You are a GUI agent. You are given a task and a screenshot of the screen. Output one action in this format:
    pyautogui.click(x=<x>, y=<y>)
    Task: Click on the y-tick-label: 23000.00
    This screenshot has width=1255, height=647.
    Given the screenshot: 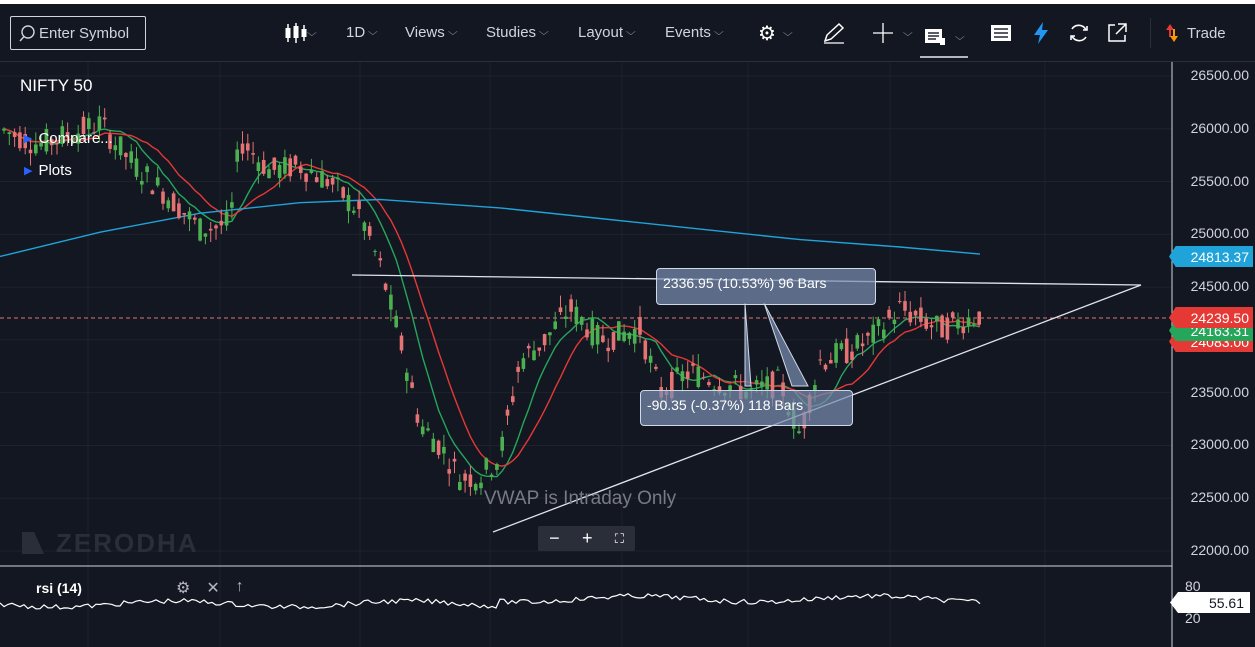 What is the action you would take?
    pyautogui.click(x=1219, y=444)
    